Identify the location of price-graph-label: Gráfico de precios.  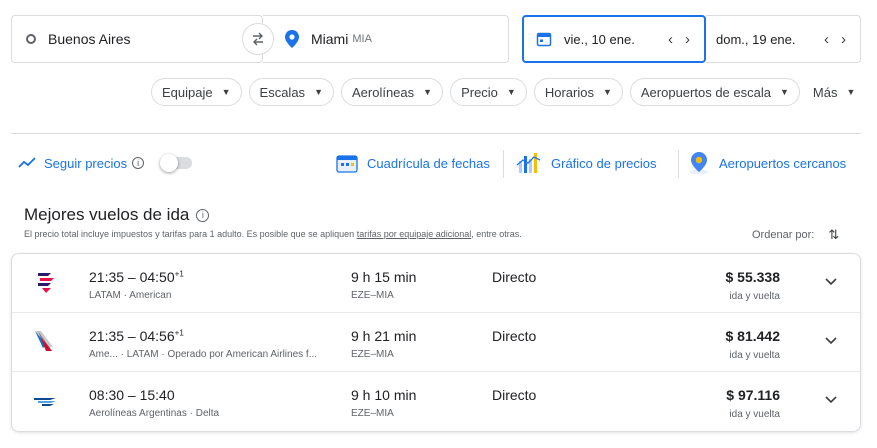
(604, 163).